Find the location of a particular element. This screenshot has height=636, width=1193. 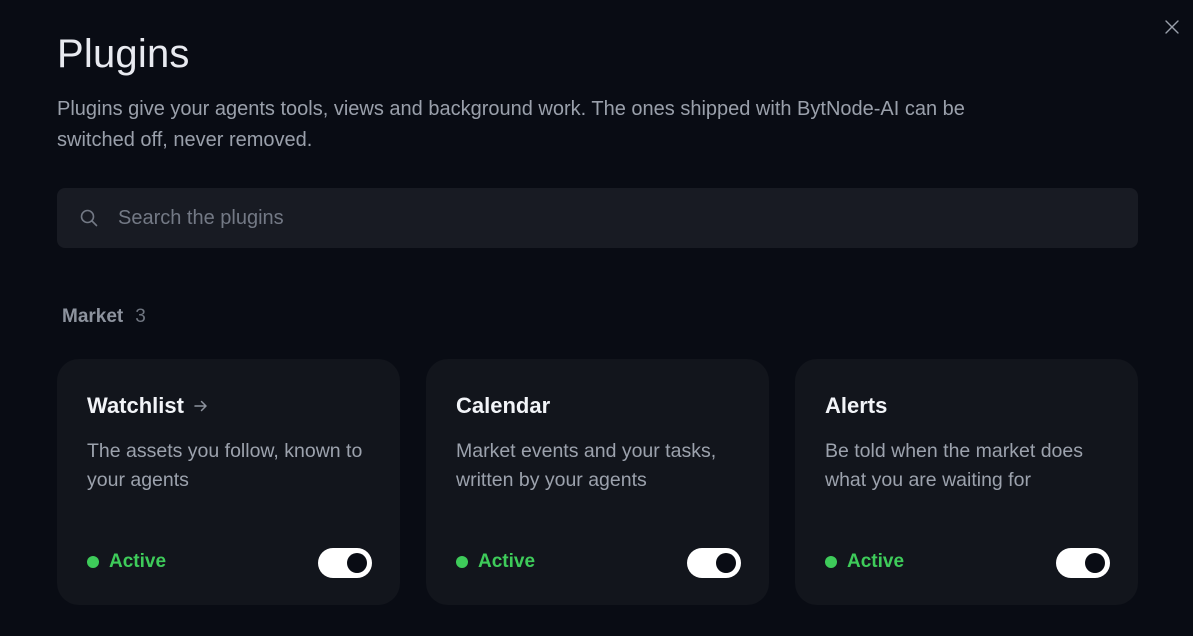

close-icon is located at coordinates (1172, 27).